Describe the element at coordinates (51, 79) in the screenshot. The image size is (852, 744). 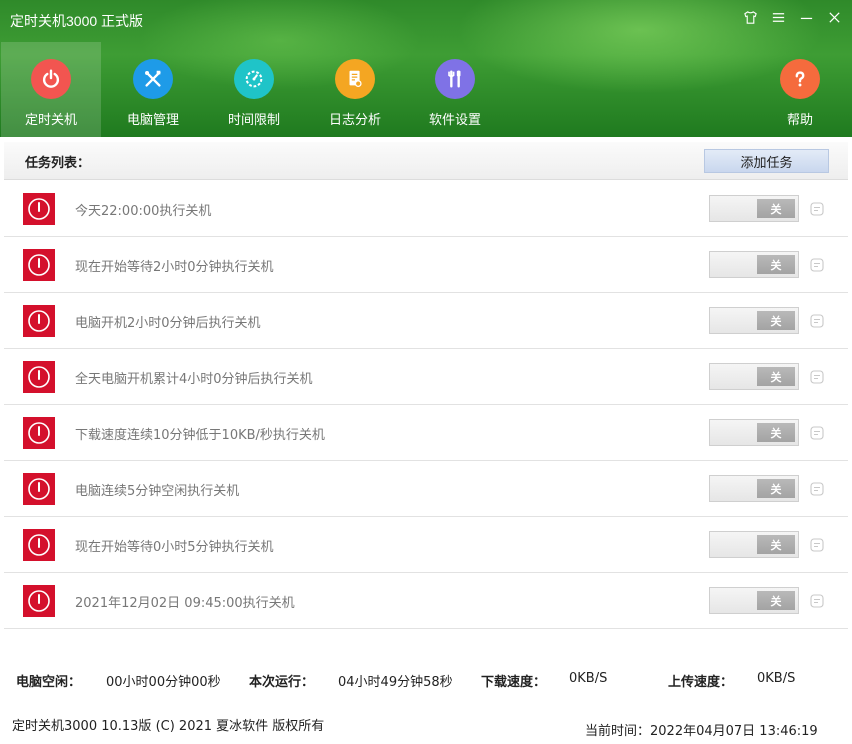
I see `power-icon` at that location.